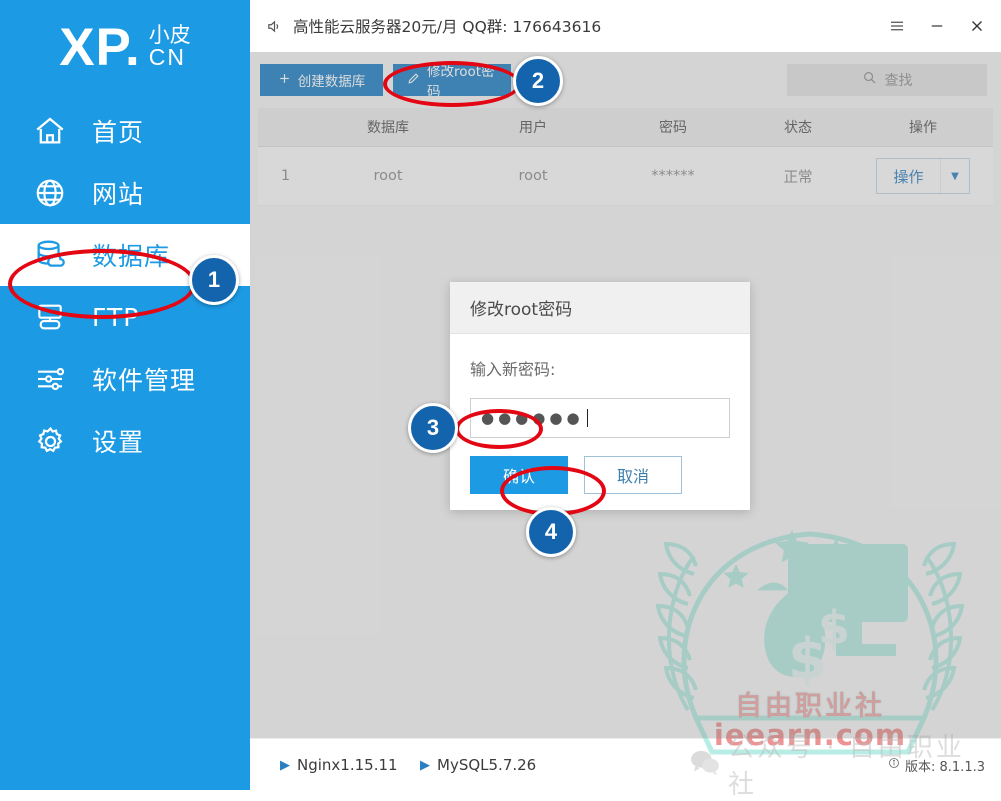 The height and width of the screenshot is (801, 1001). What do you see at coordinates (214, 280) in the screenshot?
I see `annotation-badge-1: 1` at bounding box center [214, 280].